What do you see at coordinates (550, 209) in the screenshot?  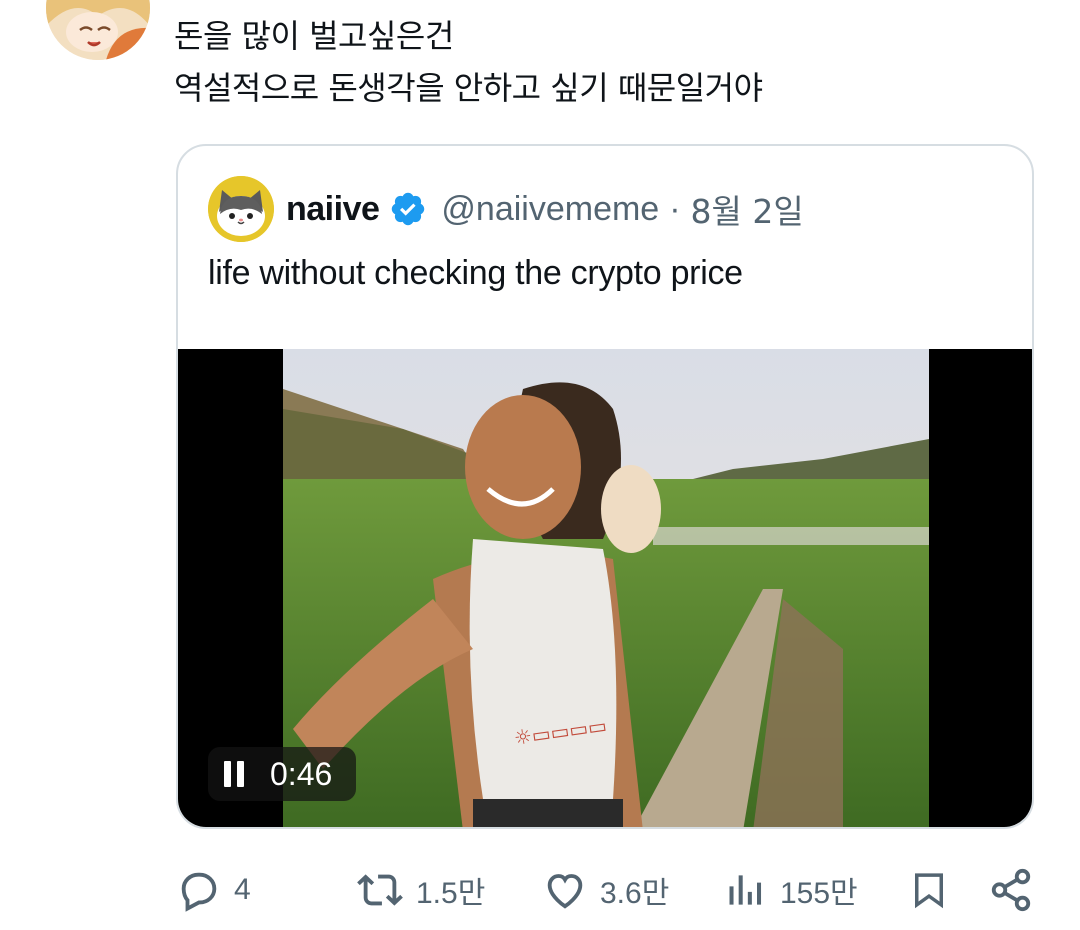 I see `quoted-author-handle: @naiivememe` at bounding box center [550, 209].